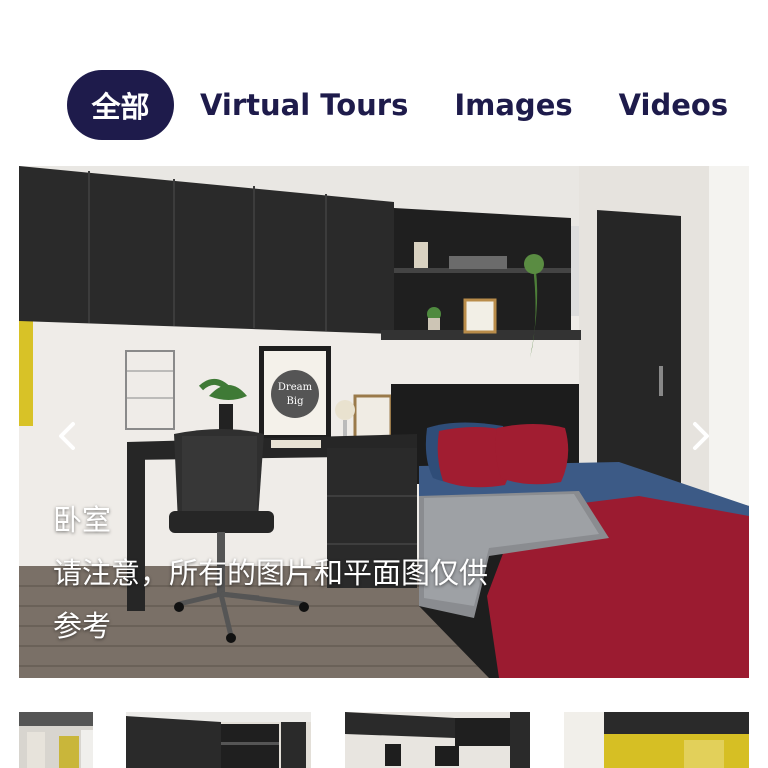 This screenshot has height=768, width=768. I want to click on thumbnail-strip, so click(384, 740).